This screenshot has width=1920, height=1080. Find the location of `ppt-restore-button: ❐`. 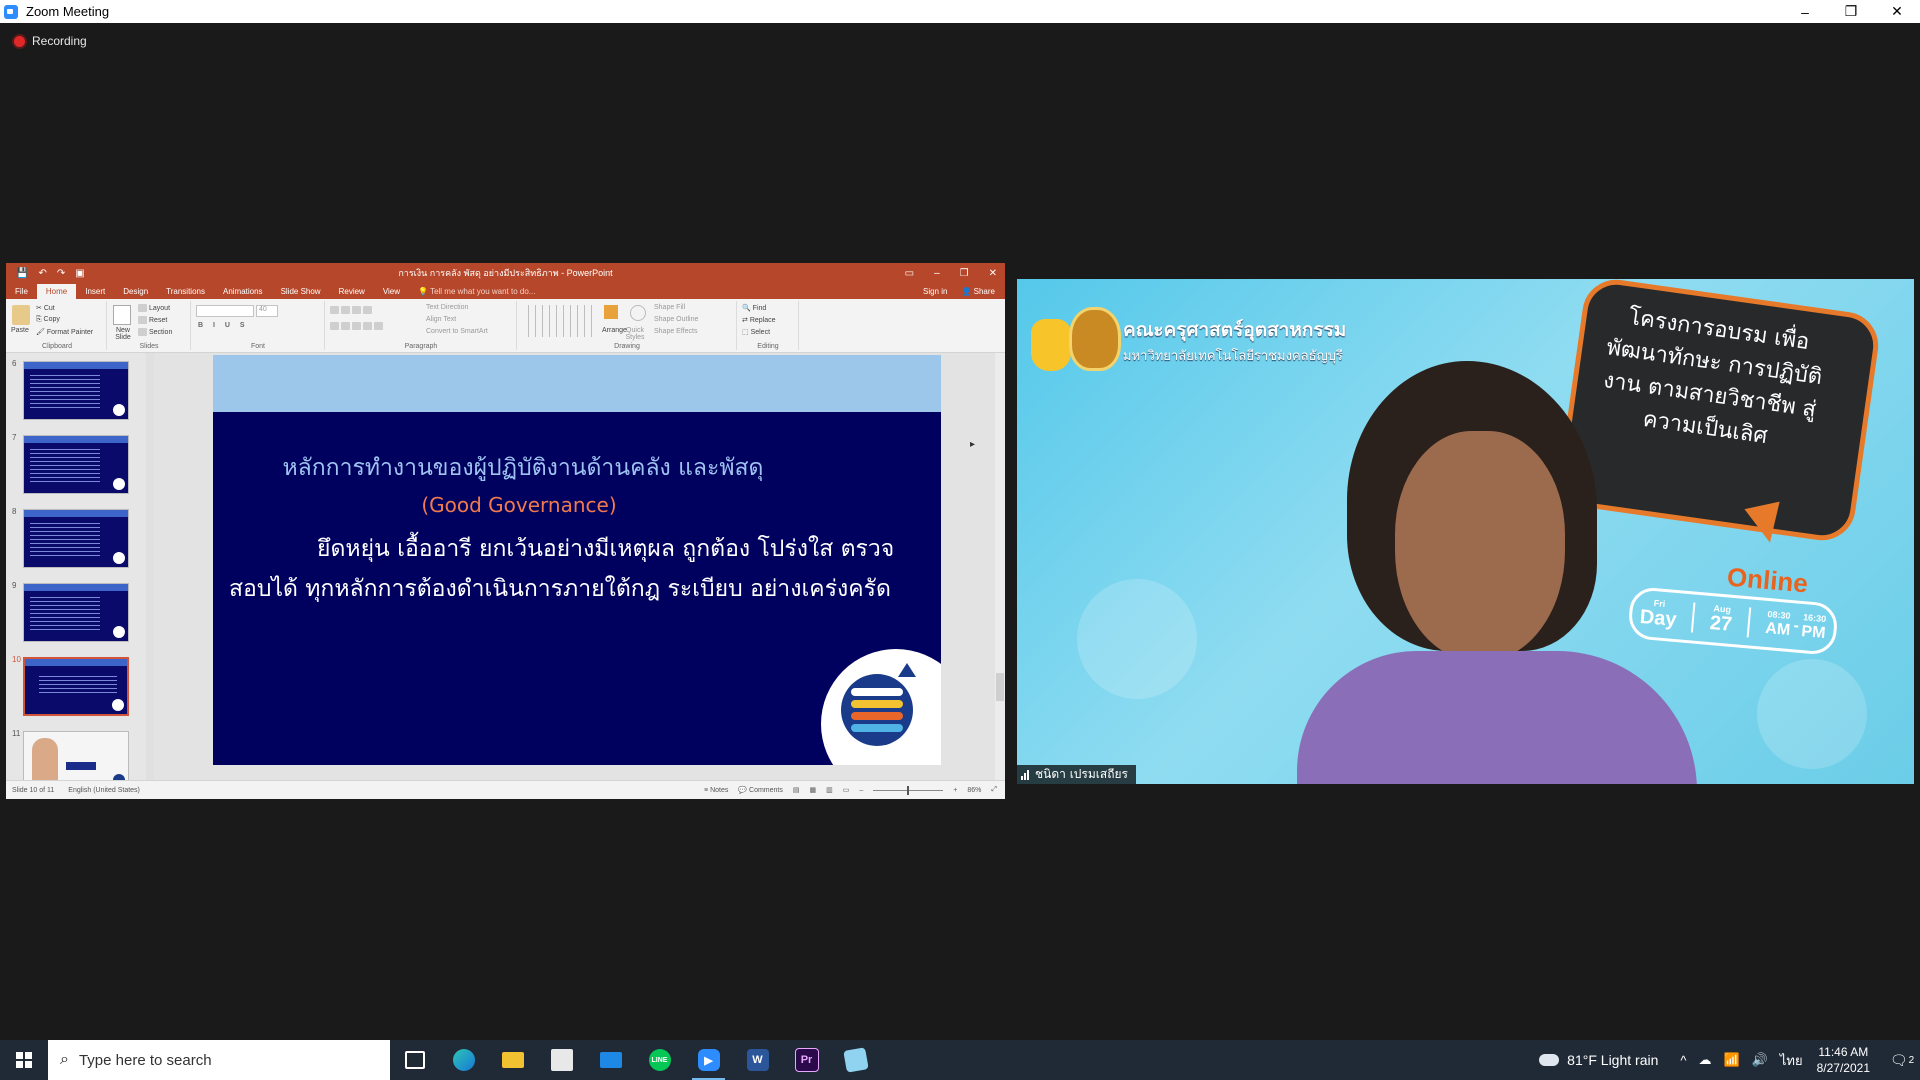

ppt-restore-button: ❐ is located at coordinates (964, 273).